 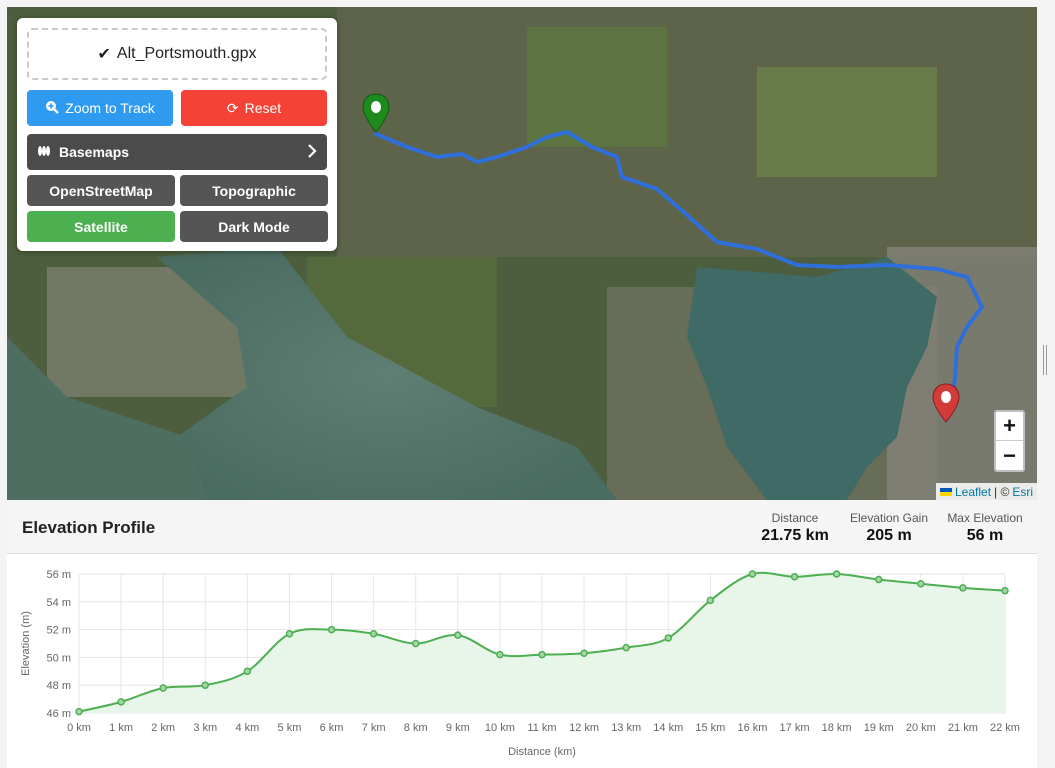 What do you see at coordinates (177, 152) in the screenshot?
I see `basemaps-toggle-button: Basemaps` at bounding box center [177, 152].